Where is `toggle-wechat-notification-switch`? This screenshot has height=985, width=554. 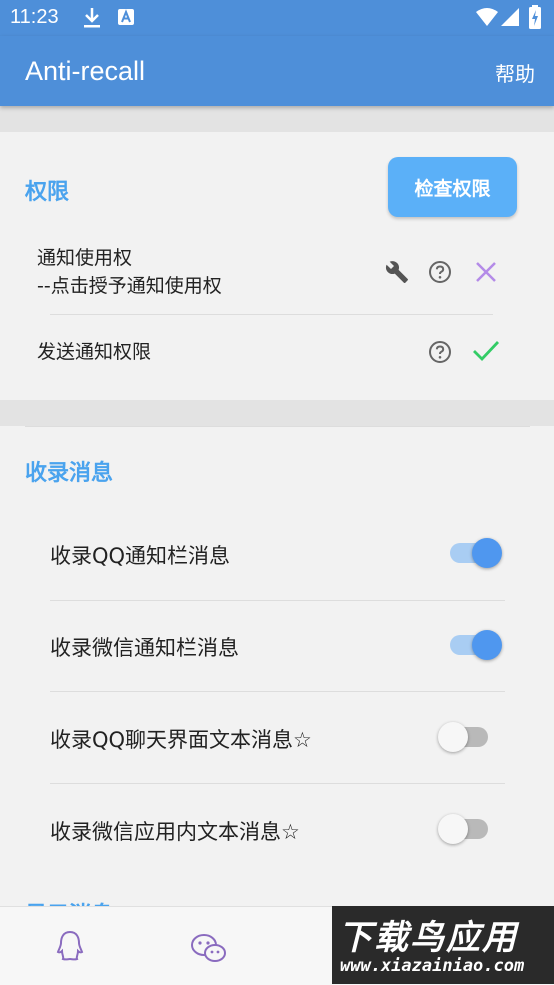 toggle-wechat-notification-switch is located at coordinates (476, 645).